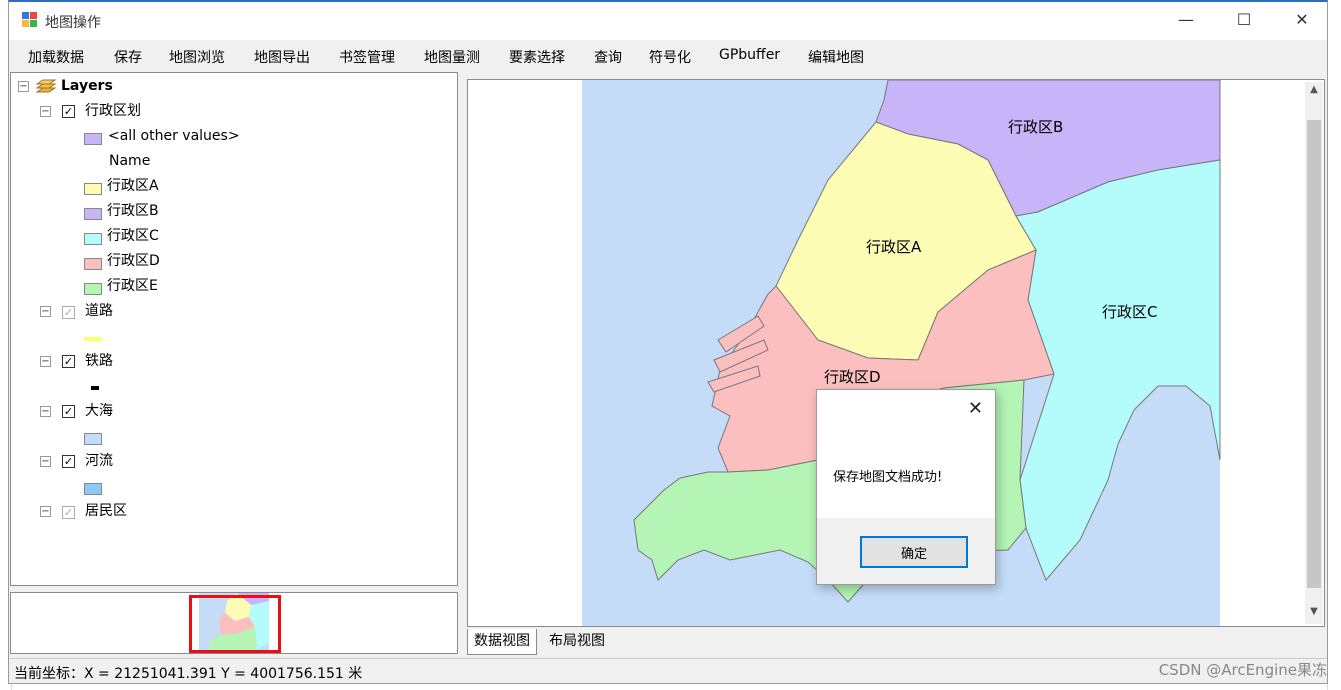 This screenshot has height=690, width=1341. What do you see at coordinates (1129, 312) in the screenshot?
I see `map-label-c: 行政区C` at bounding box center [1129, 312].